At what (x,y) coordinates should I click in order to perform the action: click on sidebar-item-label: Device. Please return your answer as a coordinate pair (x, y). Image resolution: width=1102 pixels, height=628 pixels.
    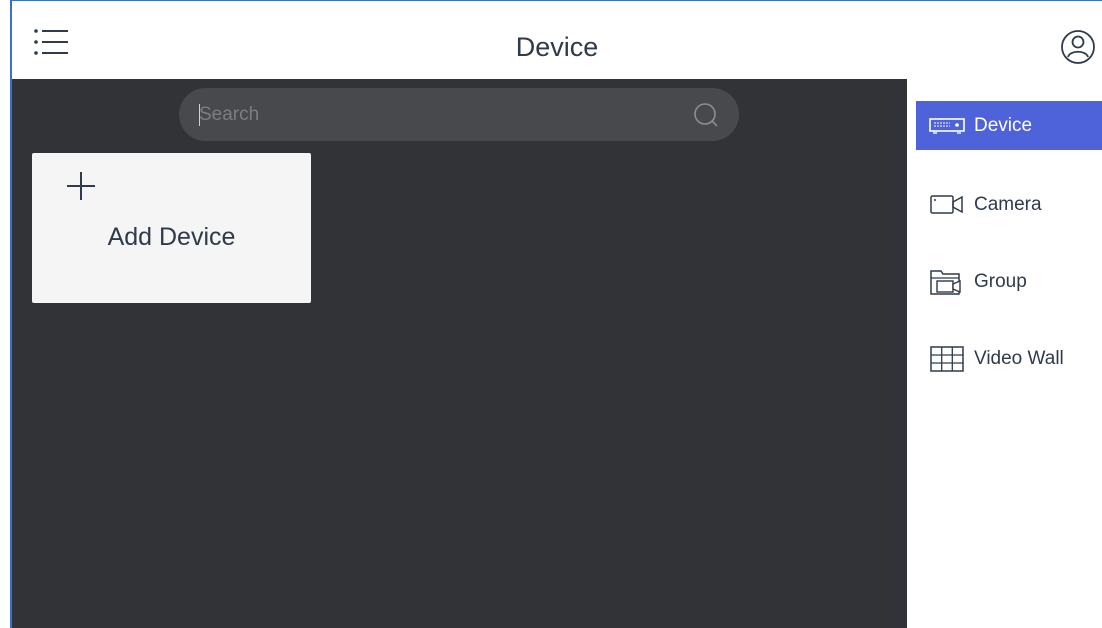
    Looking at the image, I should click on (1003, 125).